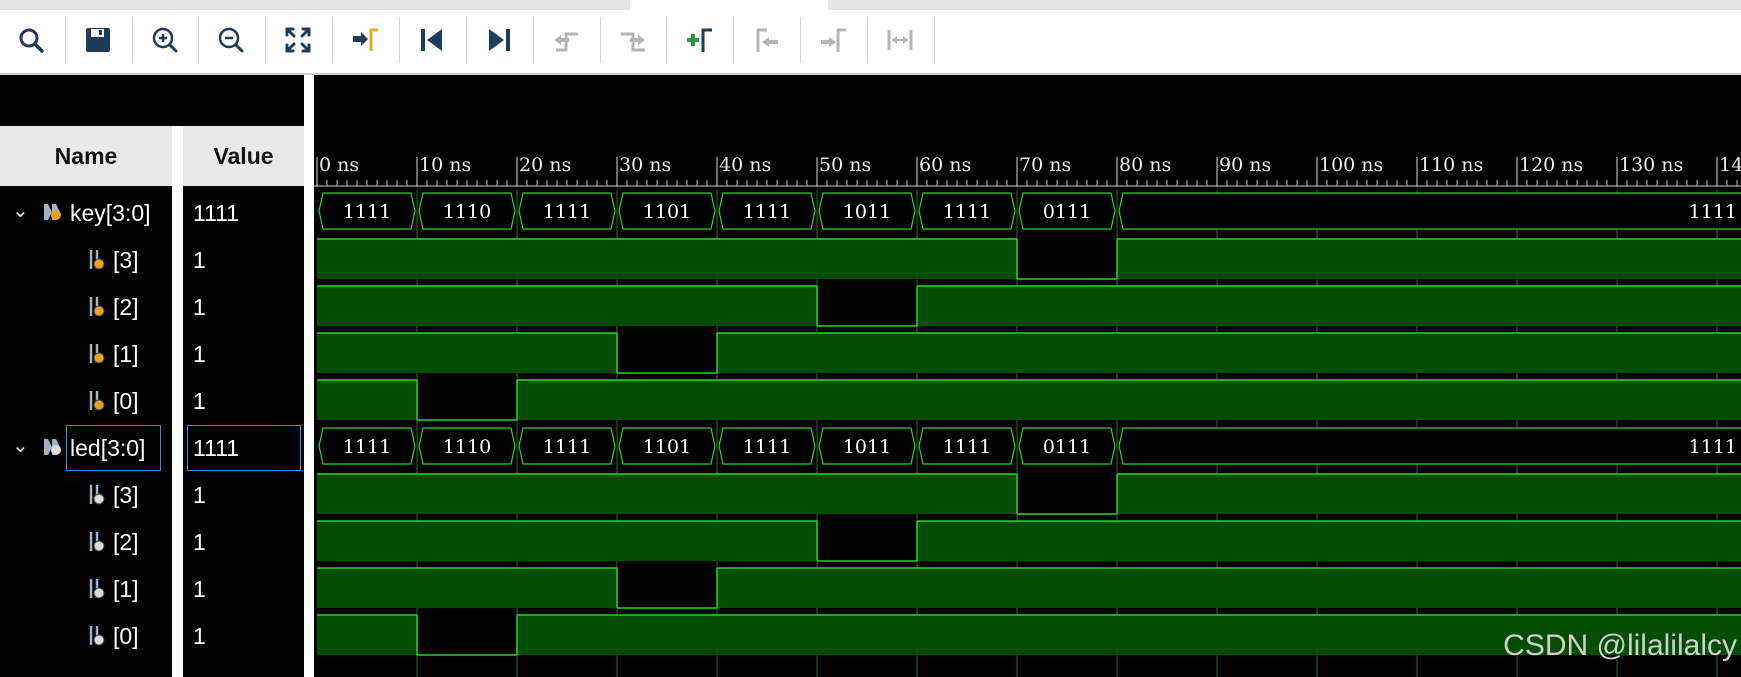 This screenshot has height=677, width=1741. What do you see at coordinates (1429, 211) in the screenshot?
I see `bus-segment` at bounding box center [1429, 211].